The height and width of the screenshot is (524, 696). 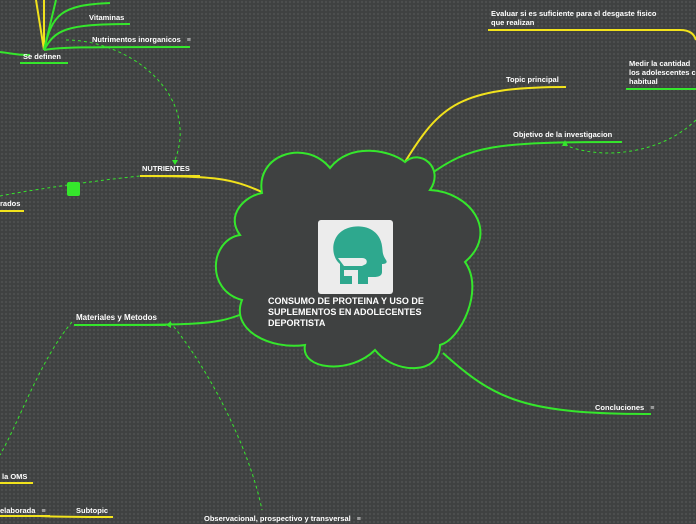 What do you see at coordinates (562, 134) in the screenshot?
I see `node-objetivo: Objetivo de la investigacion` at bounding box center [562, 134].